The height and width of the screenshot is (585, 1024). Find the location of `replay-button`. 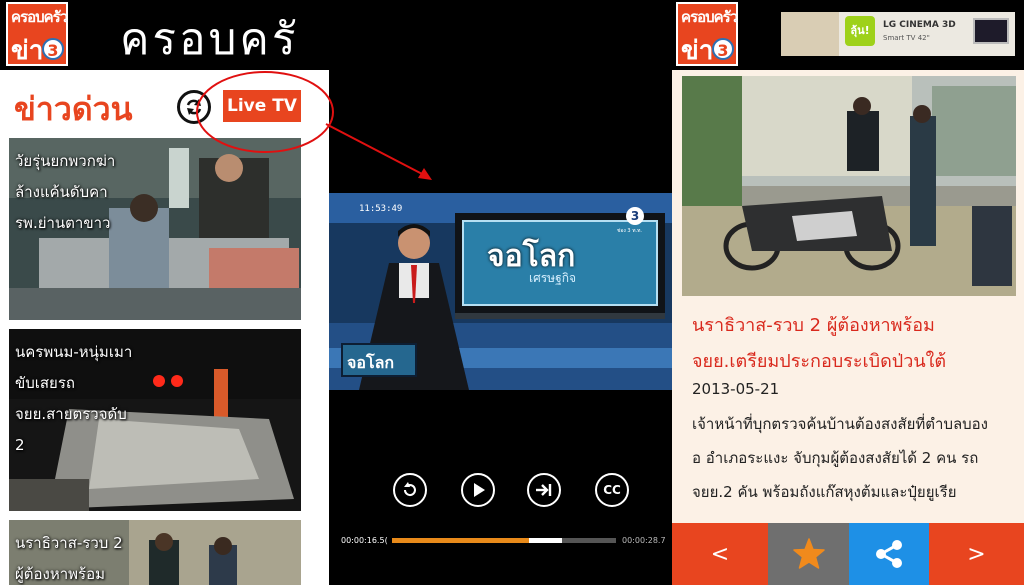

replay-button is located at coordinates (410, 490).